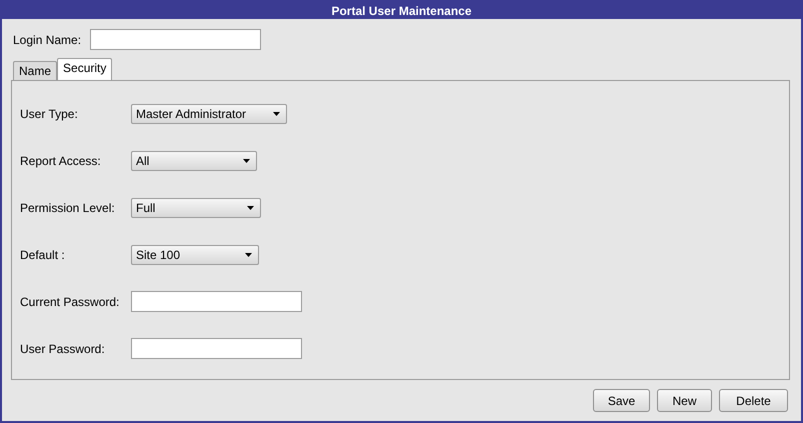 This screenshot has width=803, height=423. I want to click on dropdown: Full, so click(196, 208).